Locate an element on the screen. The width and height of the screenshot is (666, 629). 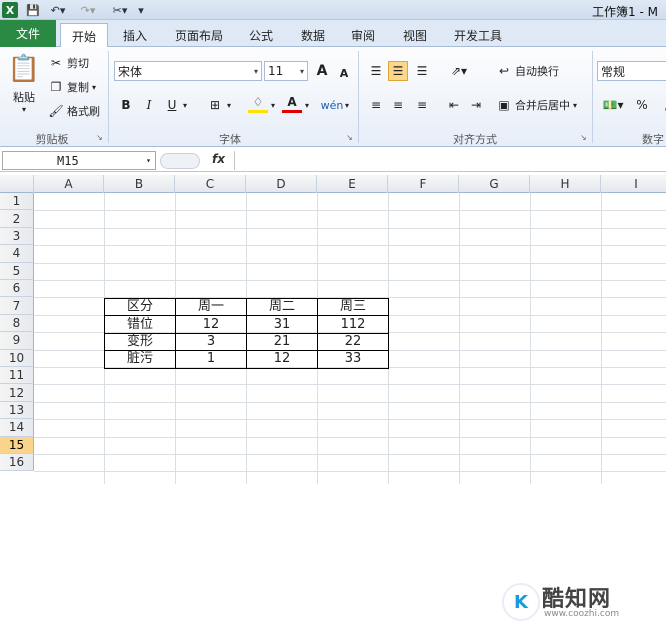
row-header: 4 is located at coordinates (17, 254).